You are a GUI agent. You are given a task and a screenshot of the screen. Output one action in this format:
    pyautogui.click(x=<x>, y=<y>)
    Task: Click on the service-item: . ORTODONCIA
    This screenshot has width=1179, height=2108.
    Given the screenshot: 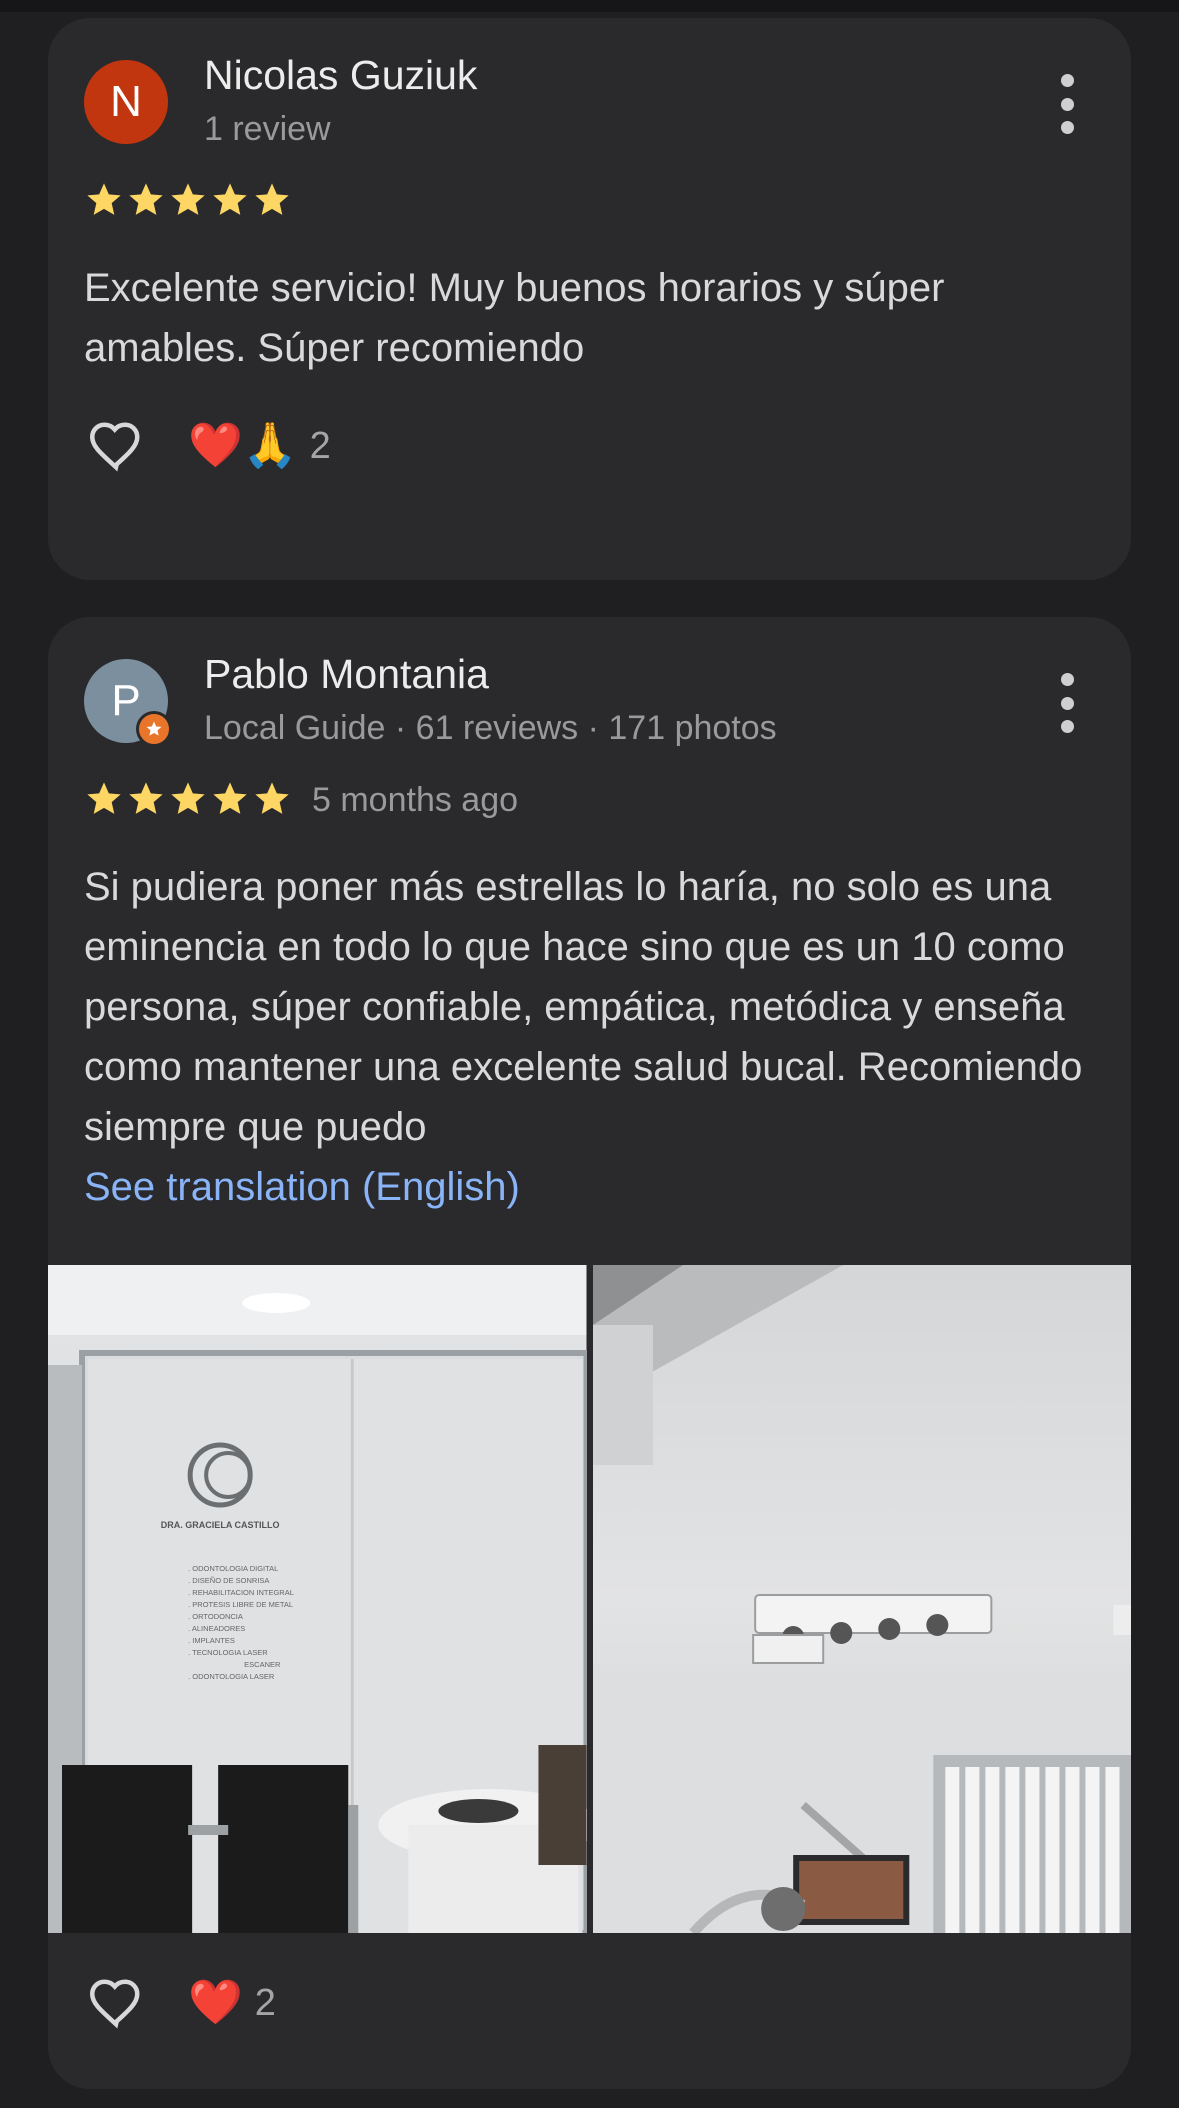 What is the action you would take?
    pyautogui.click(x=215, y=1616)
    